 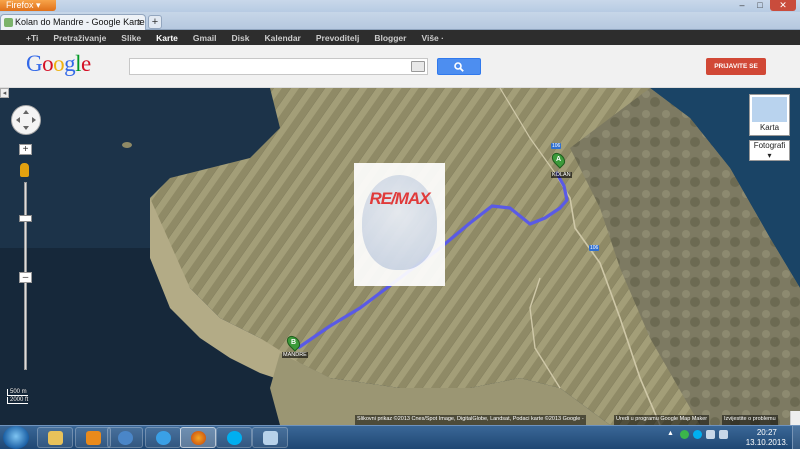 What do you see at coordinates (561, 175) in the screenshot?
I see `place-kolan: KOLAN` at bounding box center [561, 175].